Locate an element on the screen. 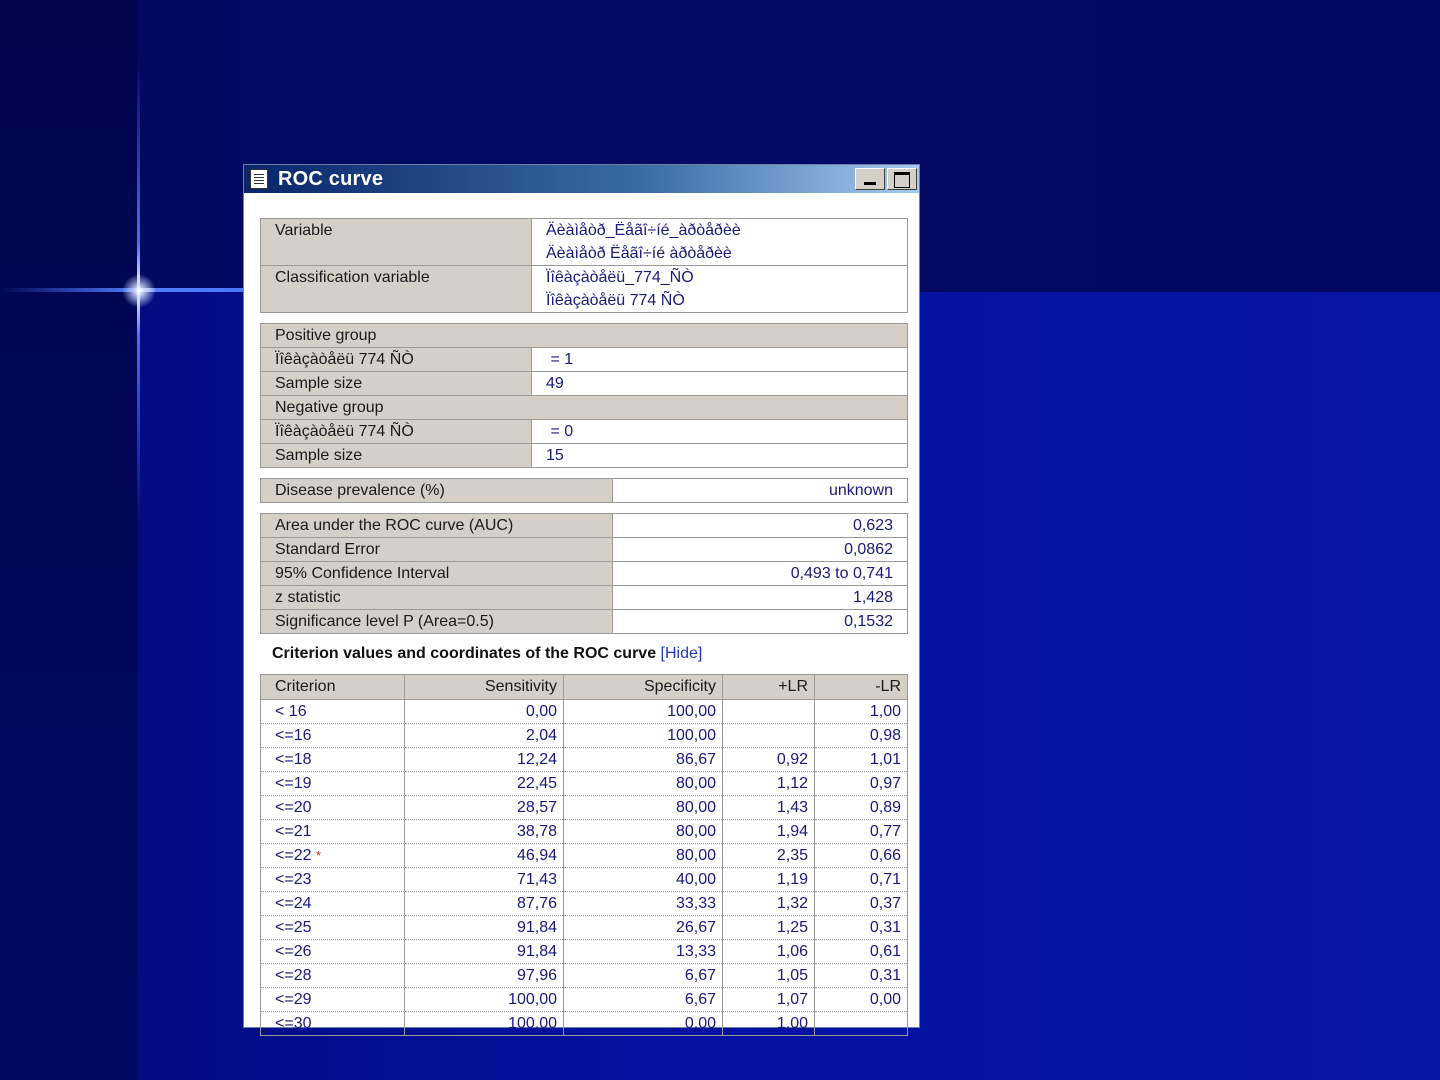 This screenshot has height=1080, width=1440. criterion-cell: <=29 is located at coordinates (332, 999).